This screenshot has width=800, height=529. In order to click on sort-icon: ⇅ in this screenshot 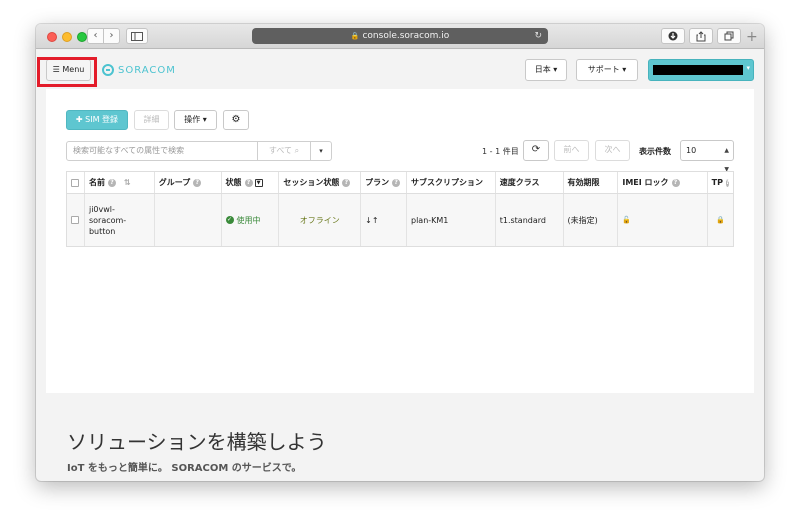, I will do `click(127, 182)`.